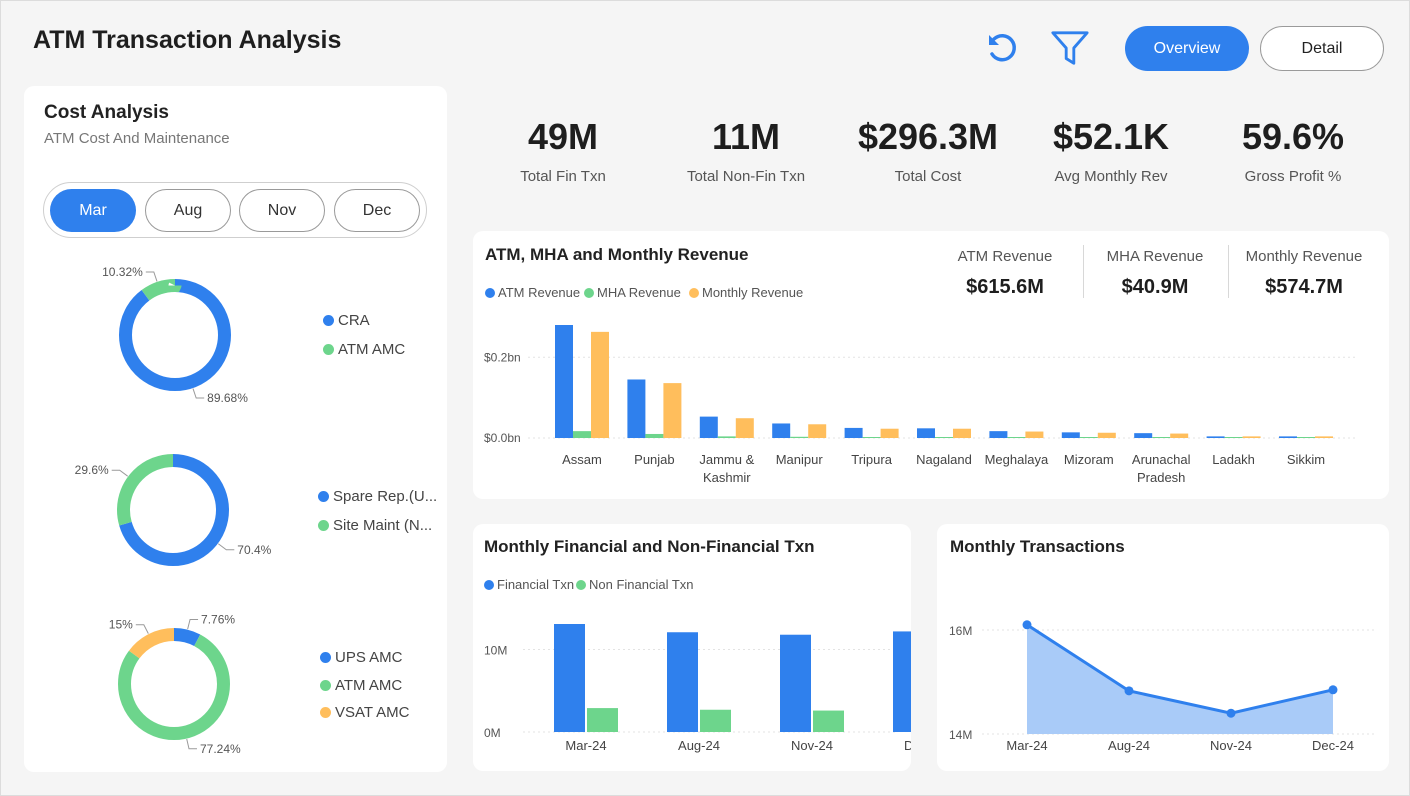 This screenshot has width=1410, height=796. Describe the element at coordinates (746, 150) in the screenshot. I see `kpi-total-non-fin-txn: 11M Total Non-Fin Txn` at that location.